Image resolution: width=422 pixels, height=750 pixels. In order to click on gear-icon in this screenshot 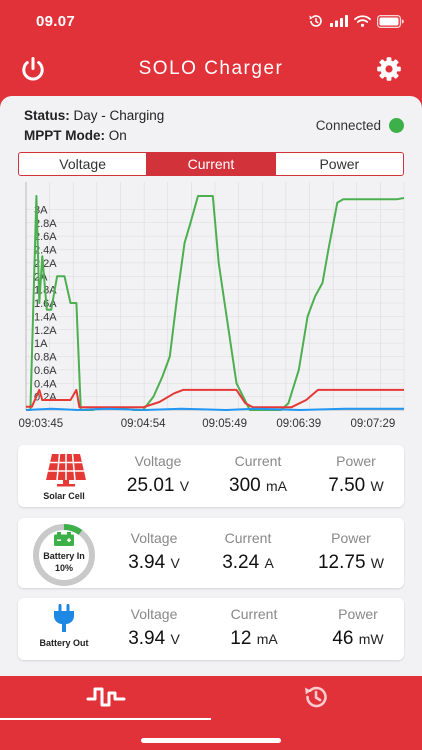, I will do `click(389, 69)`.